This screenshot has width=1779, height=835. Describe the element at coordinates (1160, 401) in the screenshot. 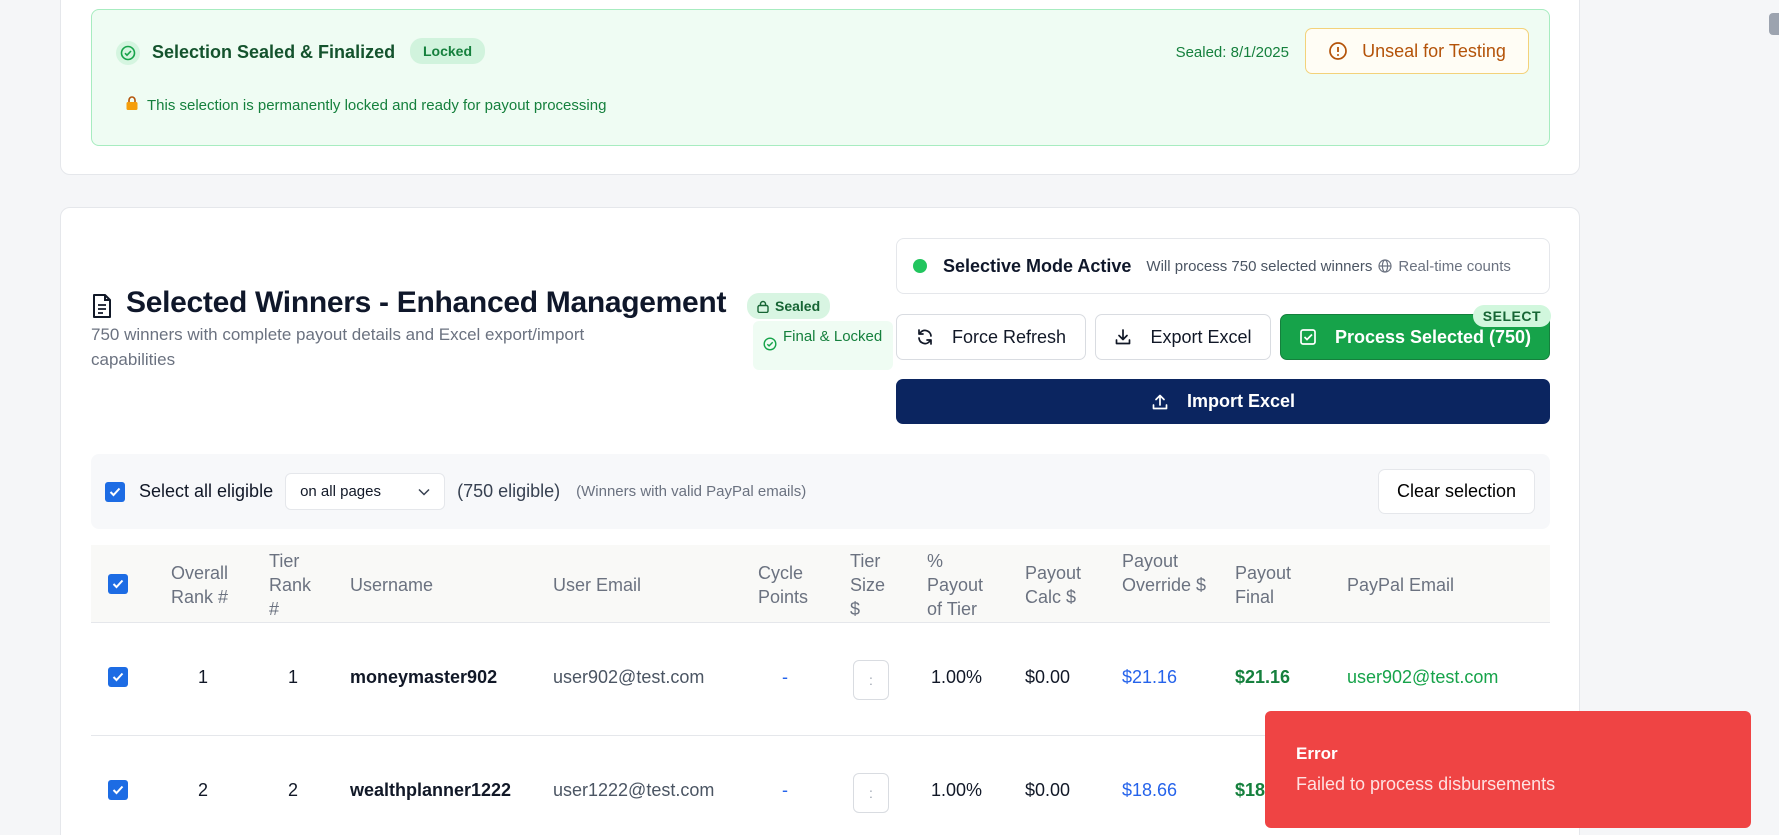

I see `upload-icon` at that location.